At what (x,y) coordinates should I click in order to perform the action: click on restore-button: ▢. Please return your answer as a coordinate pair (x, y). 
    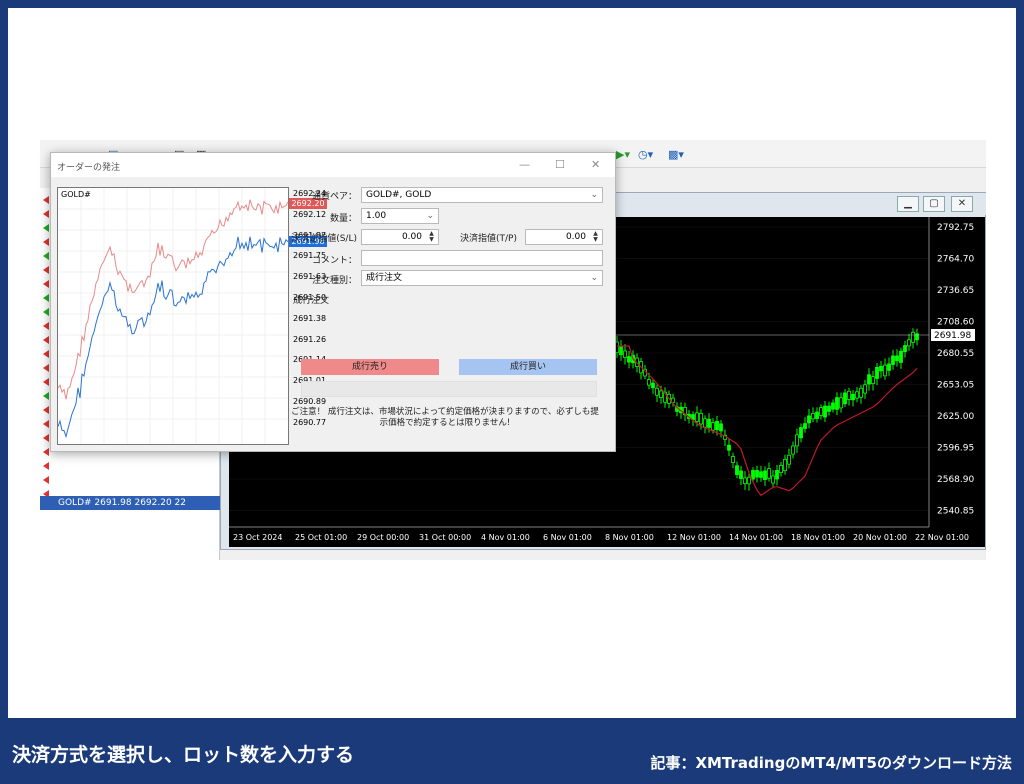
    Looking at the image, I should click on (934, 204).